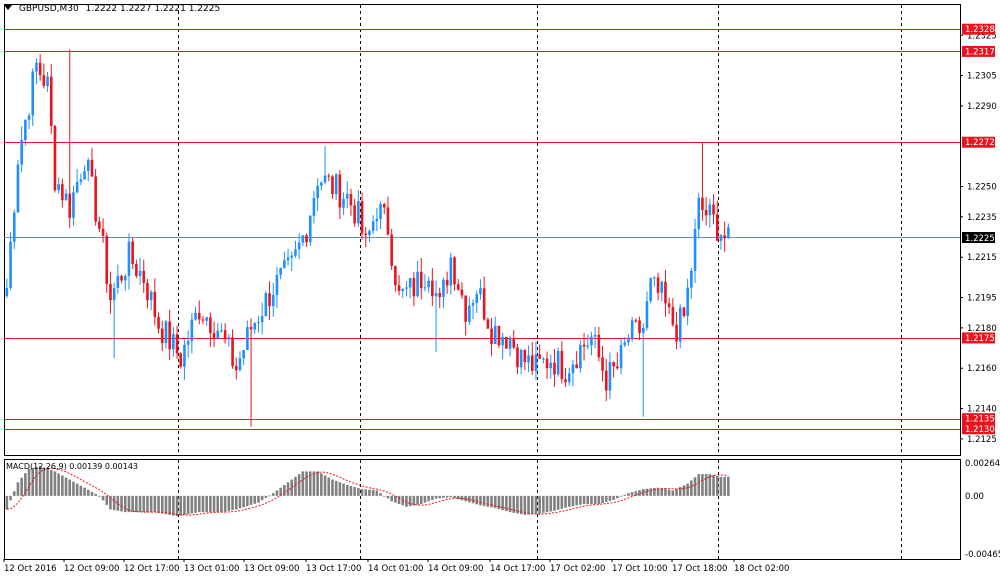 Image resolution: width=1000 pixels, height=578 pixels. I want to click on macd-title: MACD(12,26,9) 0.00139 0.00143, so click(72, 466).